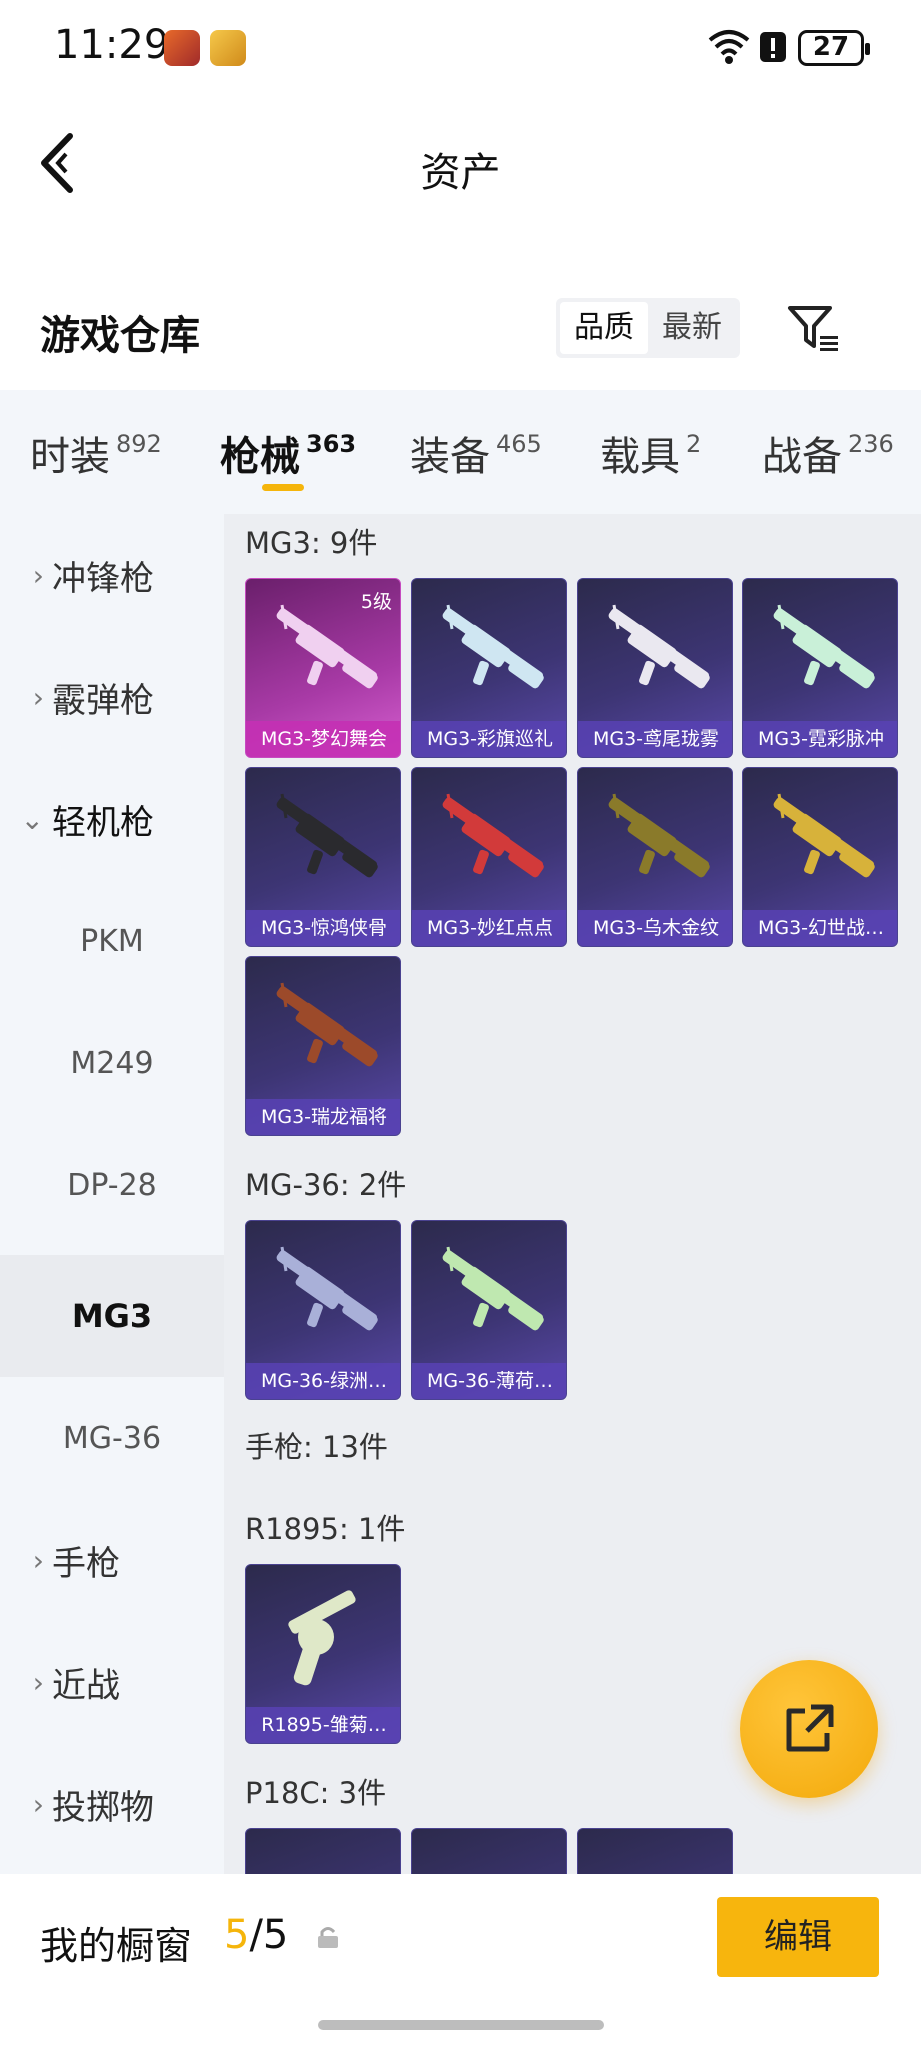 This screenshot has width=921, height=2050. I want to click on item-card: MG3-鸢尾珑雾, so click(655, 668).